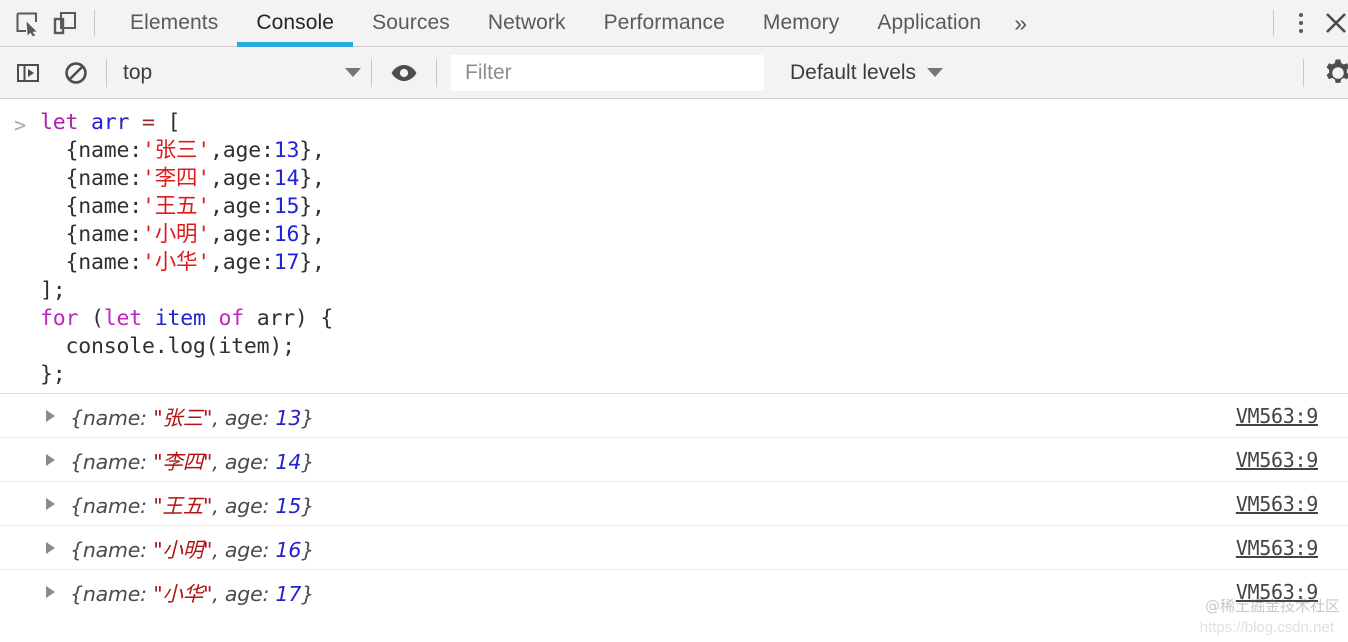 The width and height of the screenshot is (1348, 642). I want to click on console-log-message: {name: "小华", age: 17}, so click(192, 593).